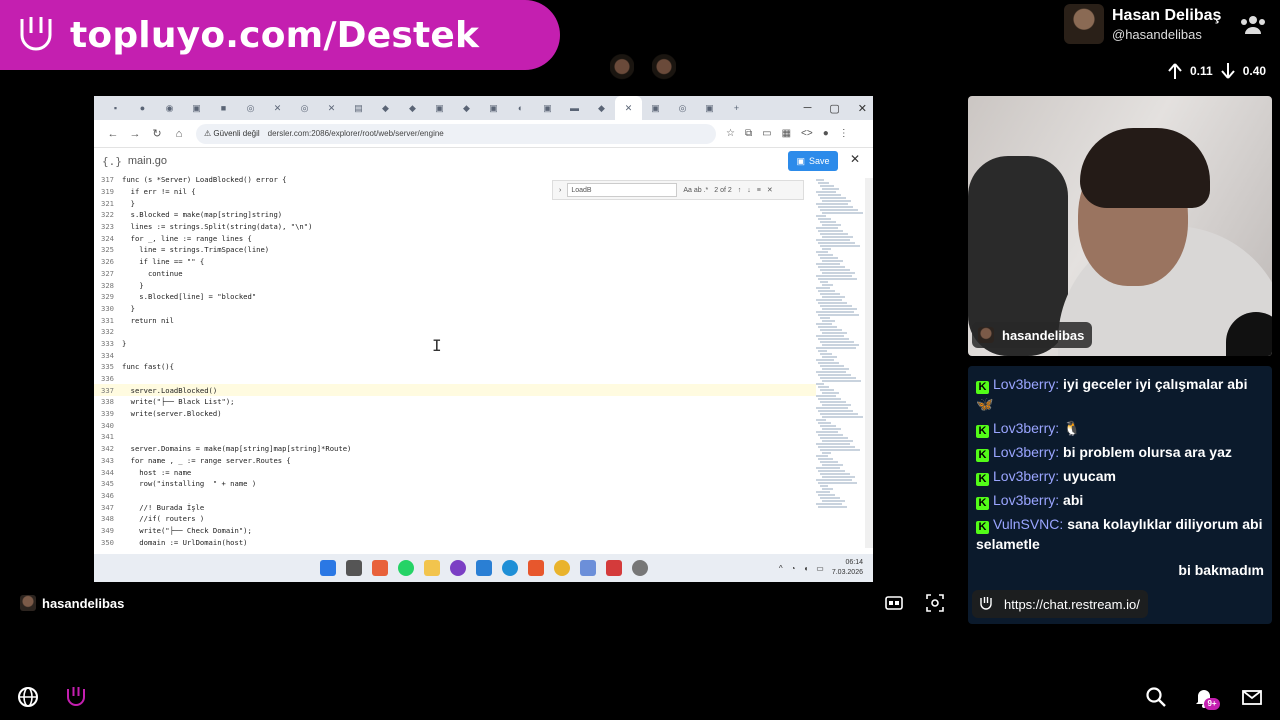 Image resolution: width=1280 pixels, height=720 pixels. What do you see at coordinates (142, 108) in the screenshot?
I see `tab: ●` at bounding box center [142, 108].